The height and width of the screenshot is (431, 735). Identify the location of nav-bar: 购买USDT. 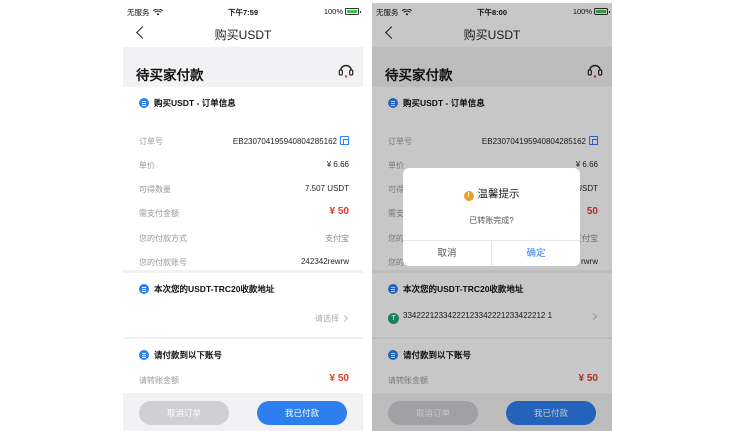
(243, 33).